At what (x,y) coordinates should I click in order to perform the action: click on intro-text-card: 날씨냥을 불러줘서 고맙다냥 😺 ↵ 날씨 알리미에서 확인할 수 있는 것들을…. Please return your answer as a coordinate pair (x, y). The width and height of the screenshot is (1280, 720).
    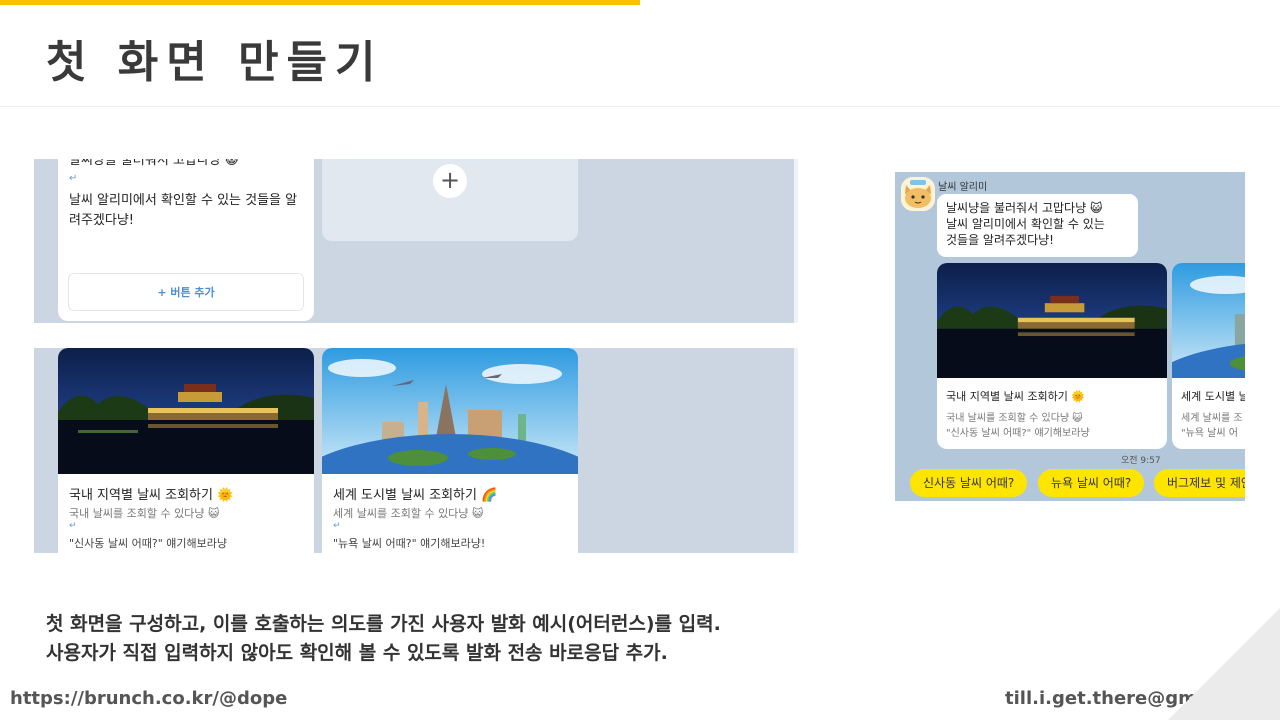
    Looking at the image, I should click on (186, 240).